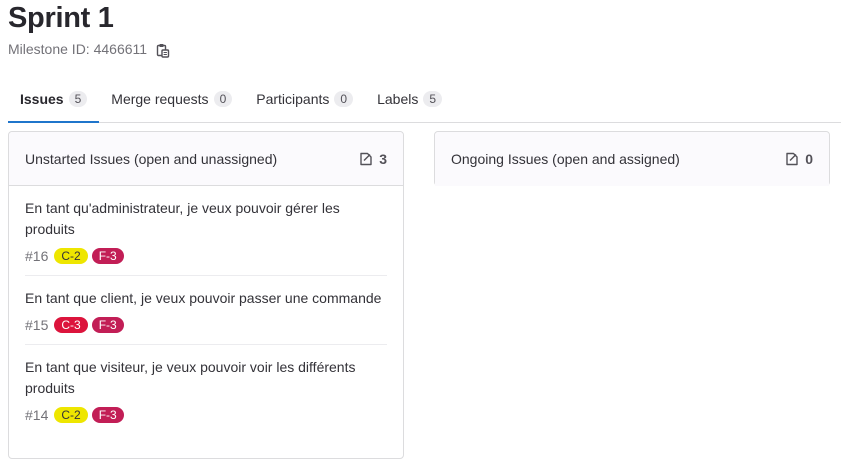 This screenshot has height=474, width=841. I want to click on tab-merge-requests-label: Merge requests, so click(160, 99).